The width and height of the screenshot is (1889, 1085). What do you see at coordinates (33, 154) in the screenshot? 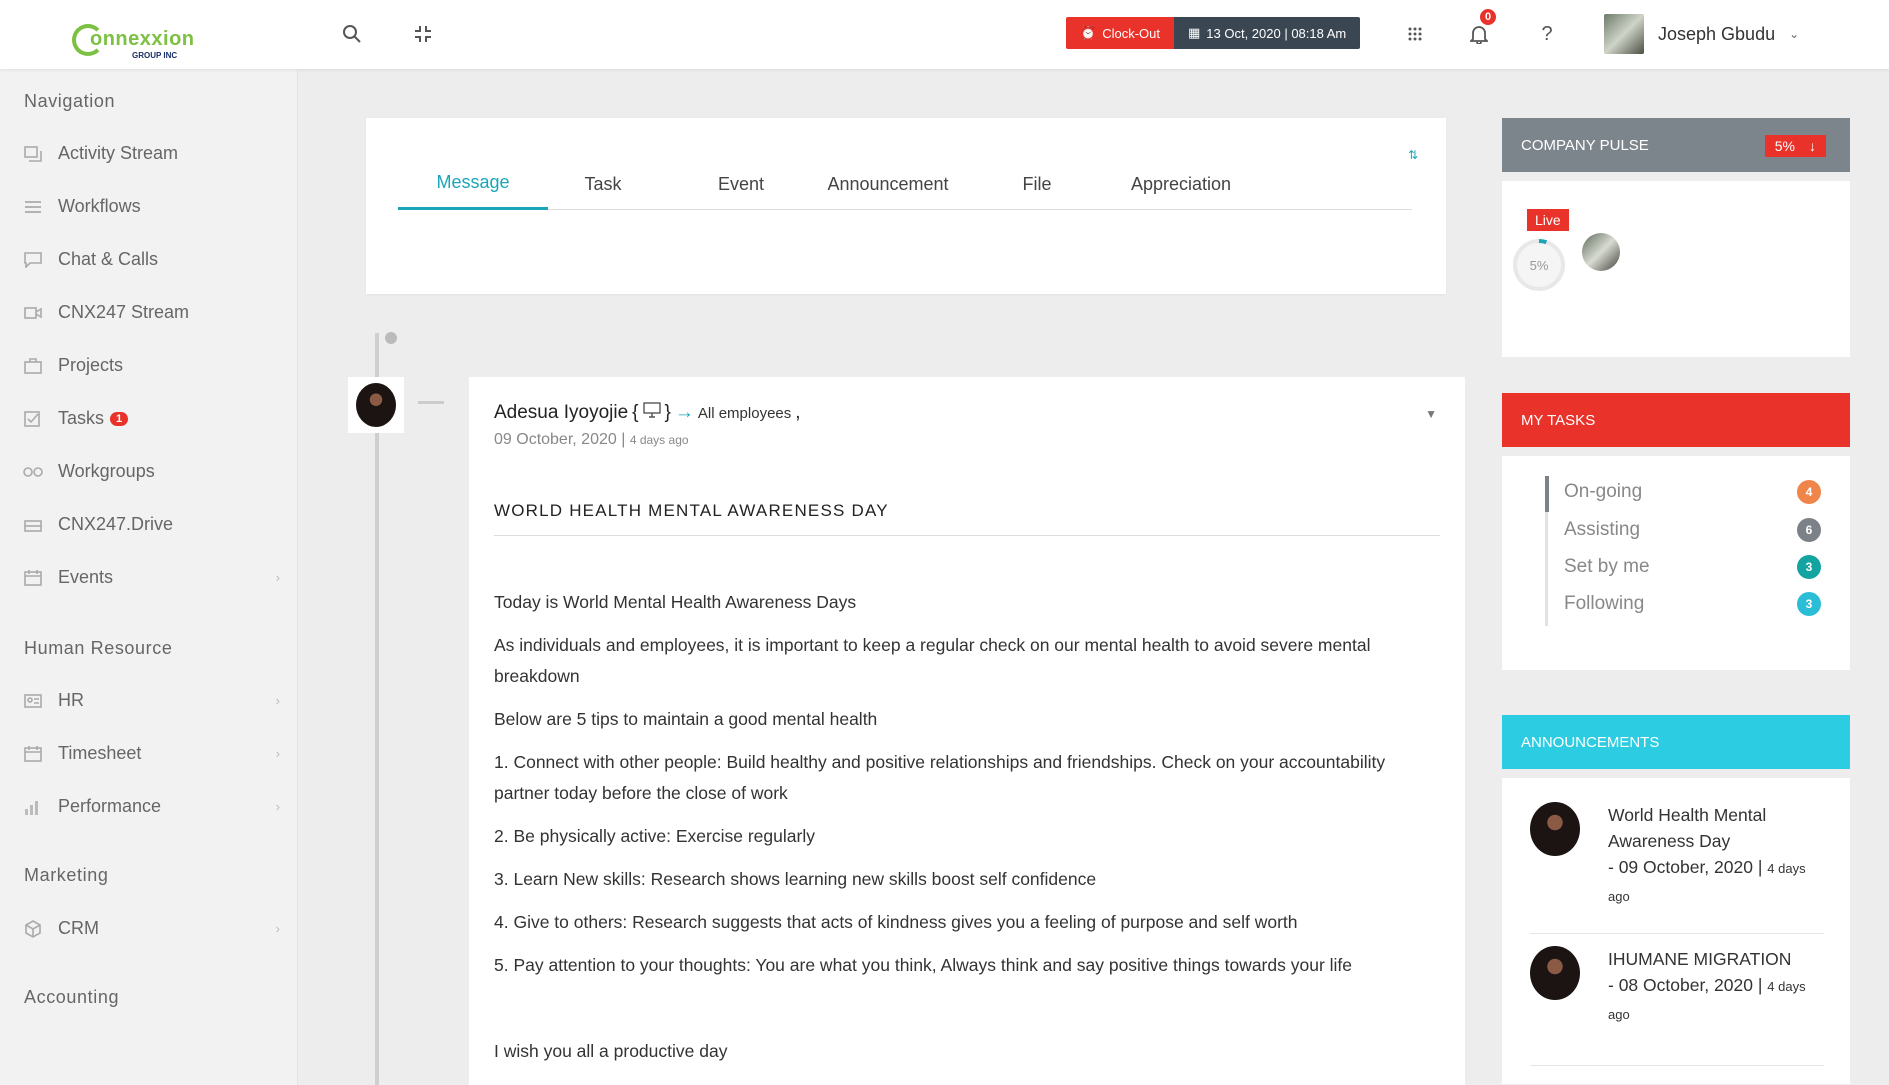
I see `activity-stream-icon` at bounding box center [33, 154].